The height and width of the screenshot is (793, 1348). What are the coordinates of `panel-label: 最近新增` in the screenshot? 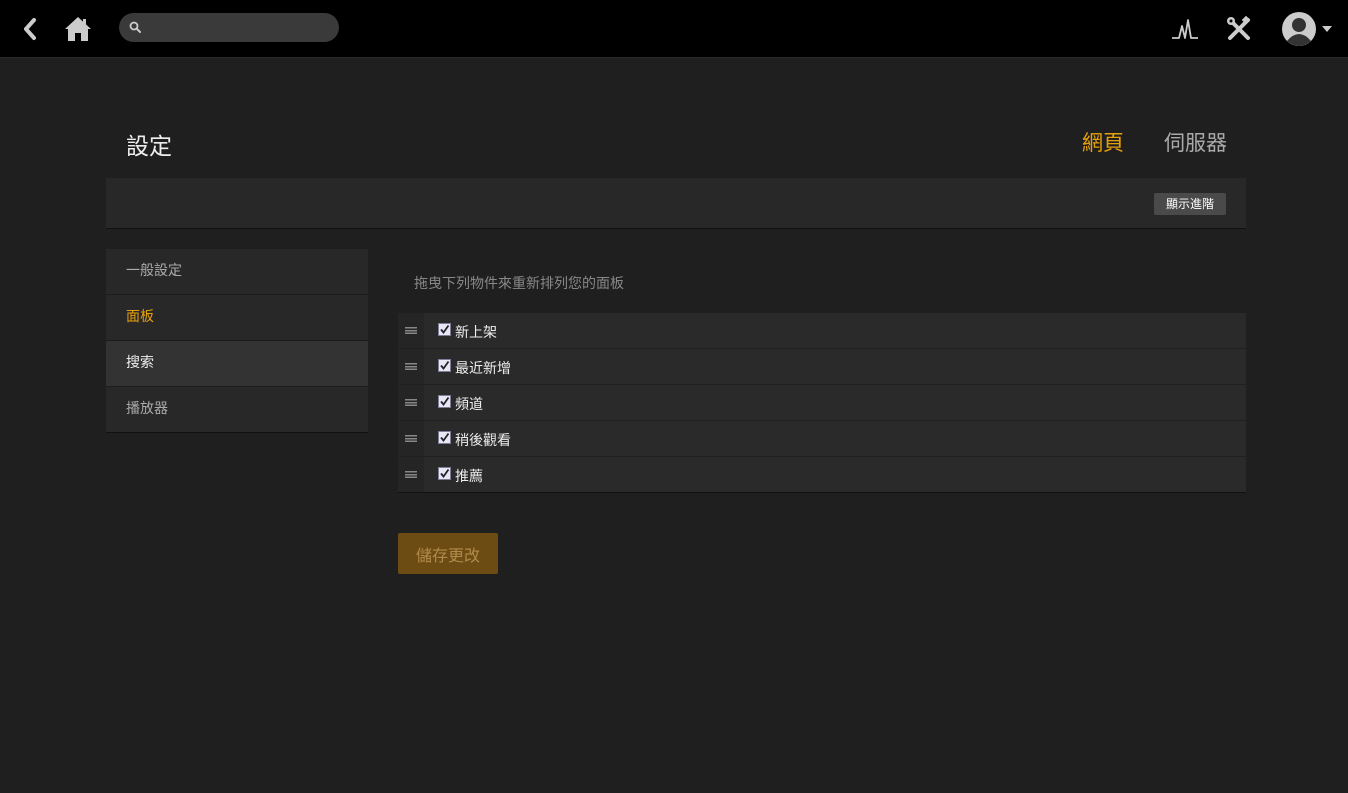 It's located at (483, 369).